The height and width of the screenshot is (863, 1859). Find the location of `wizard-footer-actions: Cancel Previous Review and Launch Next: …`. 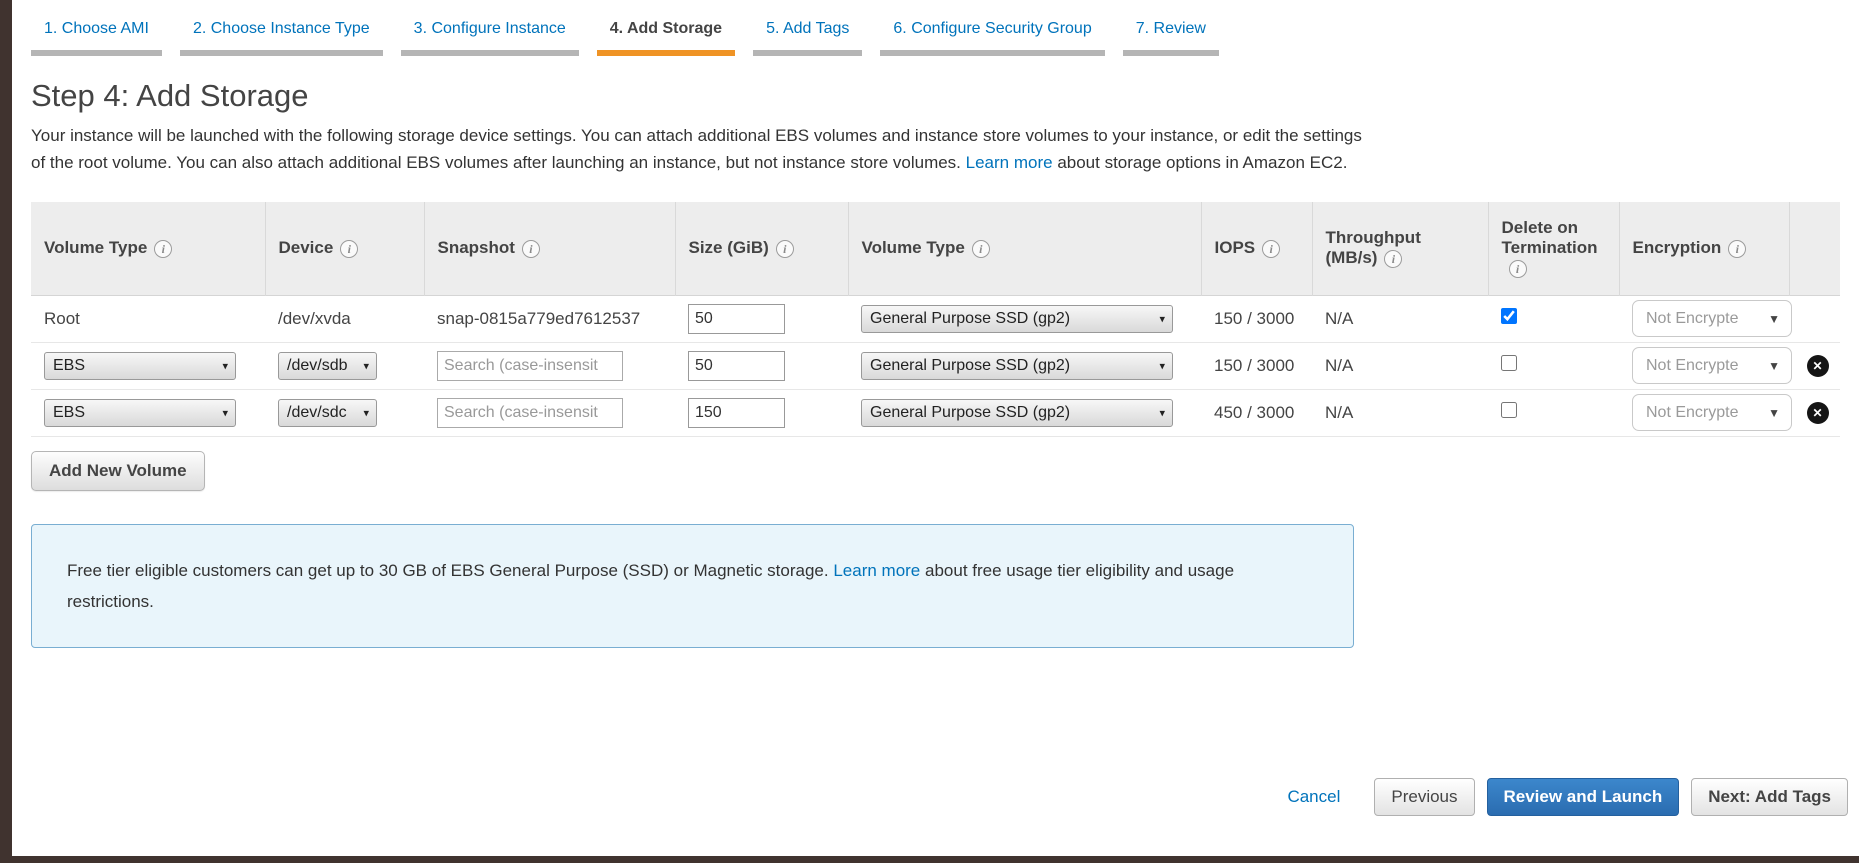

wizard-footer-actions: Cancel Previous Review and Launch Next: … is located at coordinates (939, 796).